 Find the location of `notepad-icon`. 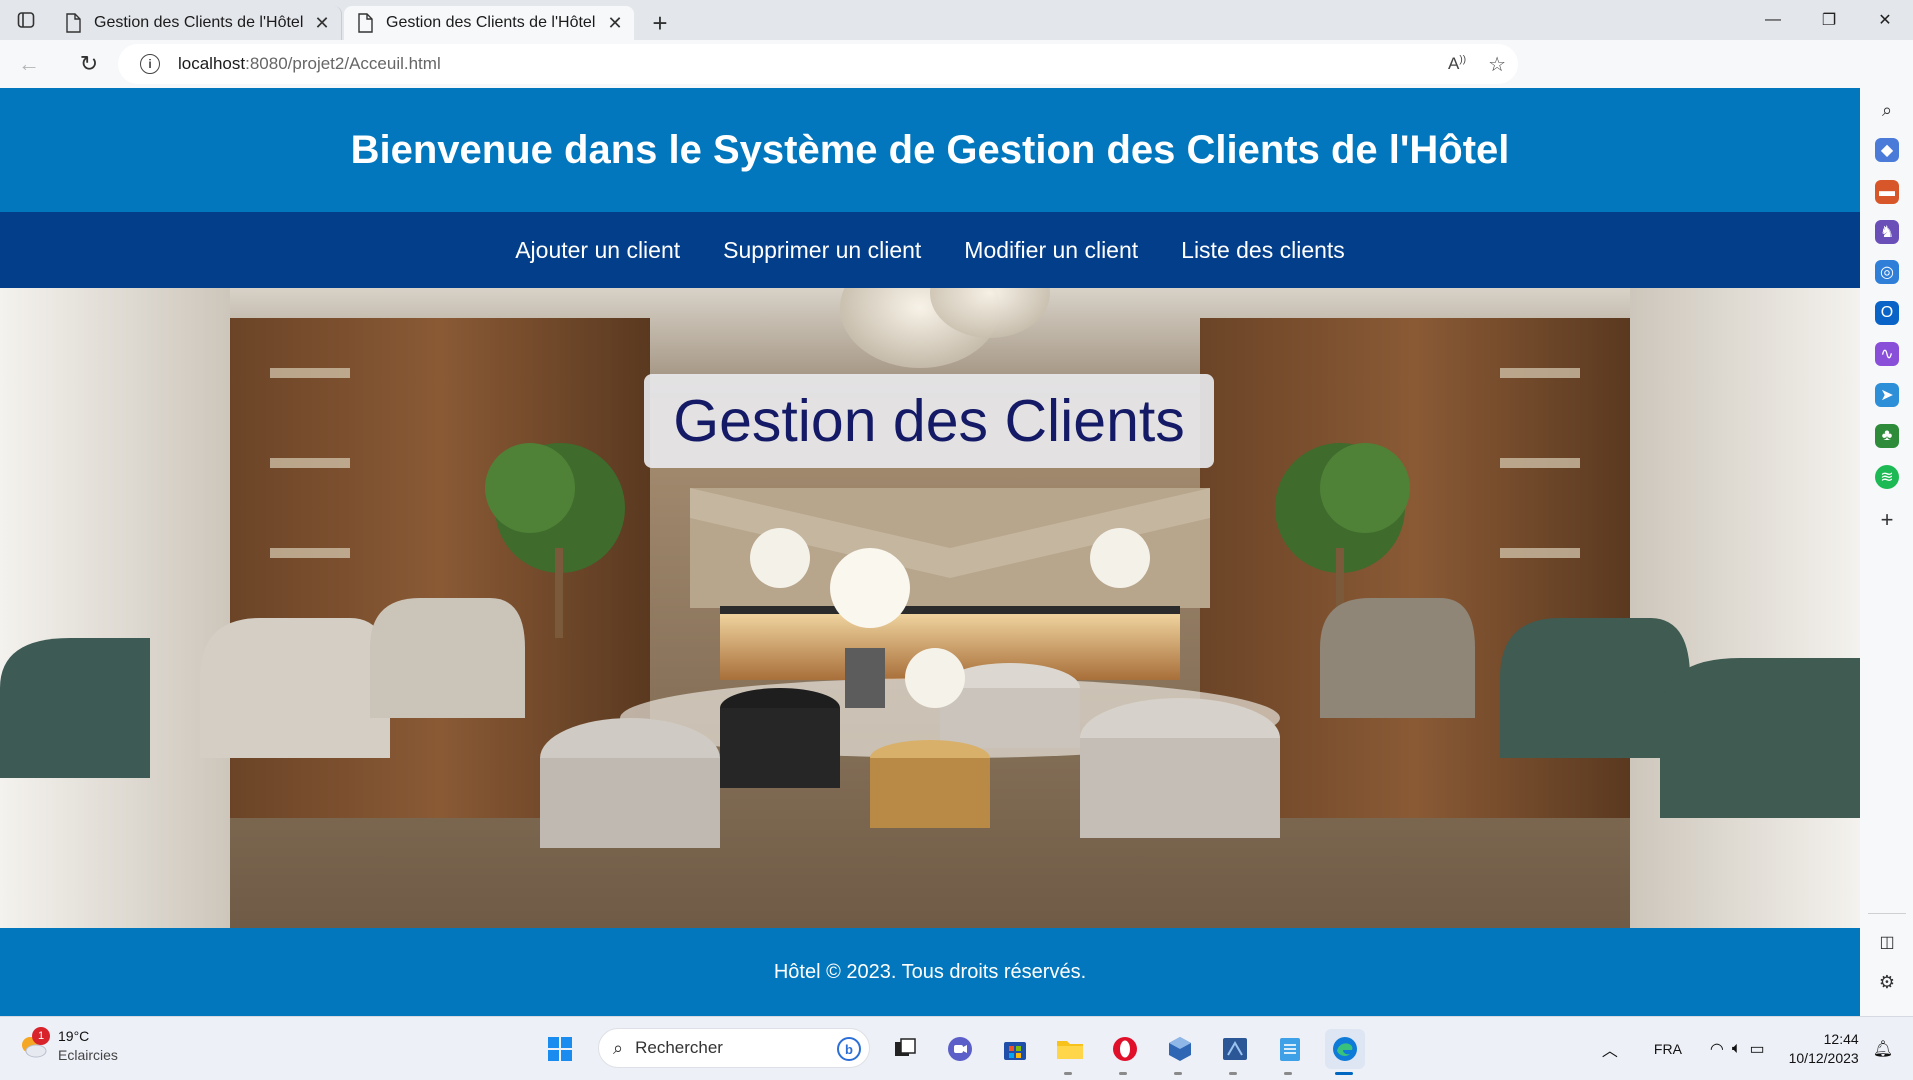

notepad-icon is located at coordinates (1290, 1052).